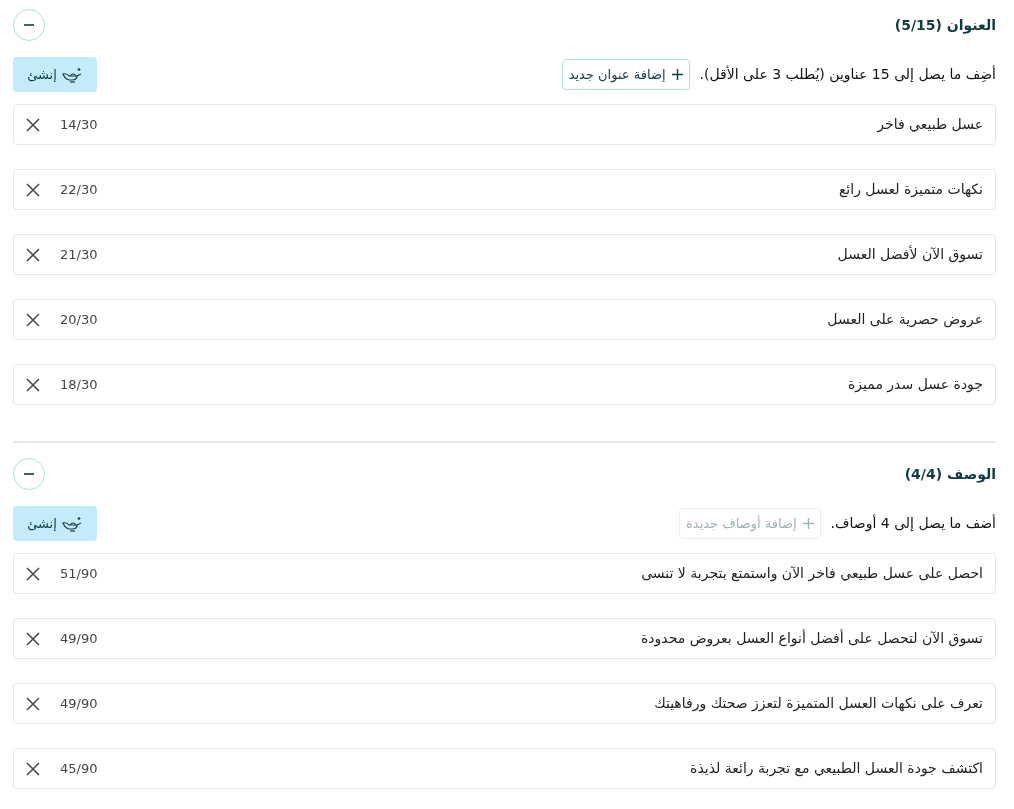 This screenshot has width=1014, height=809. I want to click on character-count: 51/90, so click(79, 573).